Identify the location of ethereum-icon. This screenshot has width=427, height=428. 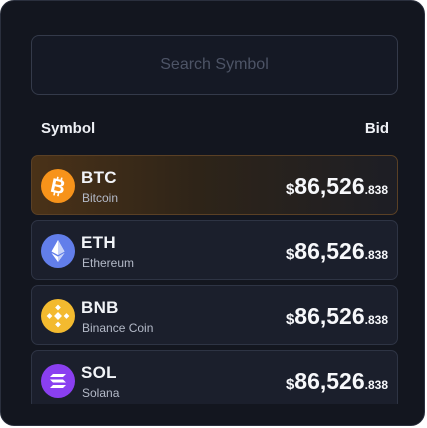
(58, 251).